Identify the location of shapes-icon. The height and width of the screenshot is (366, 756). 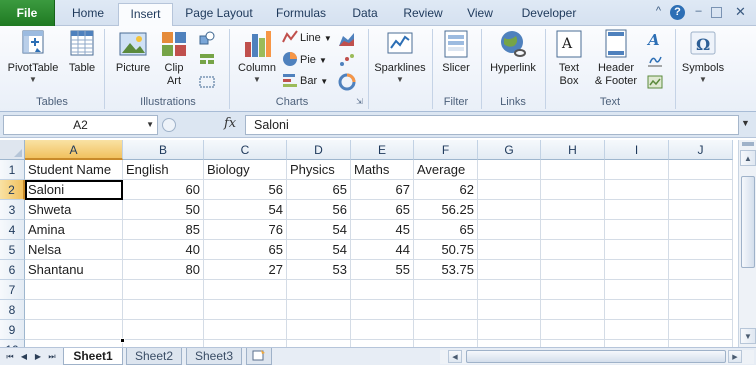
(207, 39).